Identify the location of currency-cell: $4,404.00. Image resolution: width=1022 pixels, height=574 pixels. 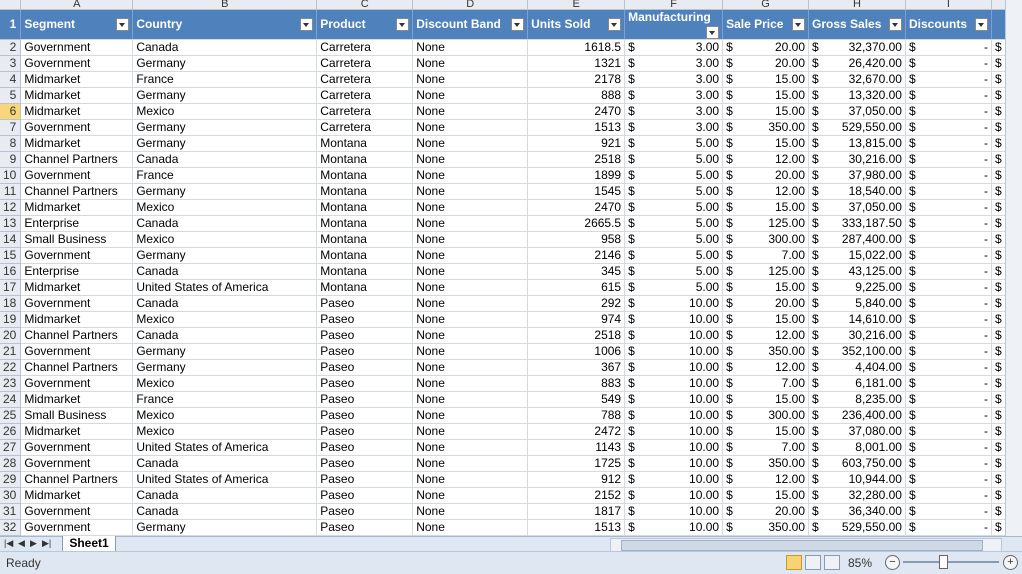
(857, 367).